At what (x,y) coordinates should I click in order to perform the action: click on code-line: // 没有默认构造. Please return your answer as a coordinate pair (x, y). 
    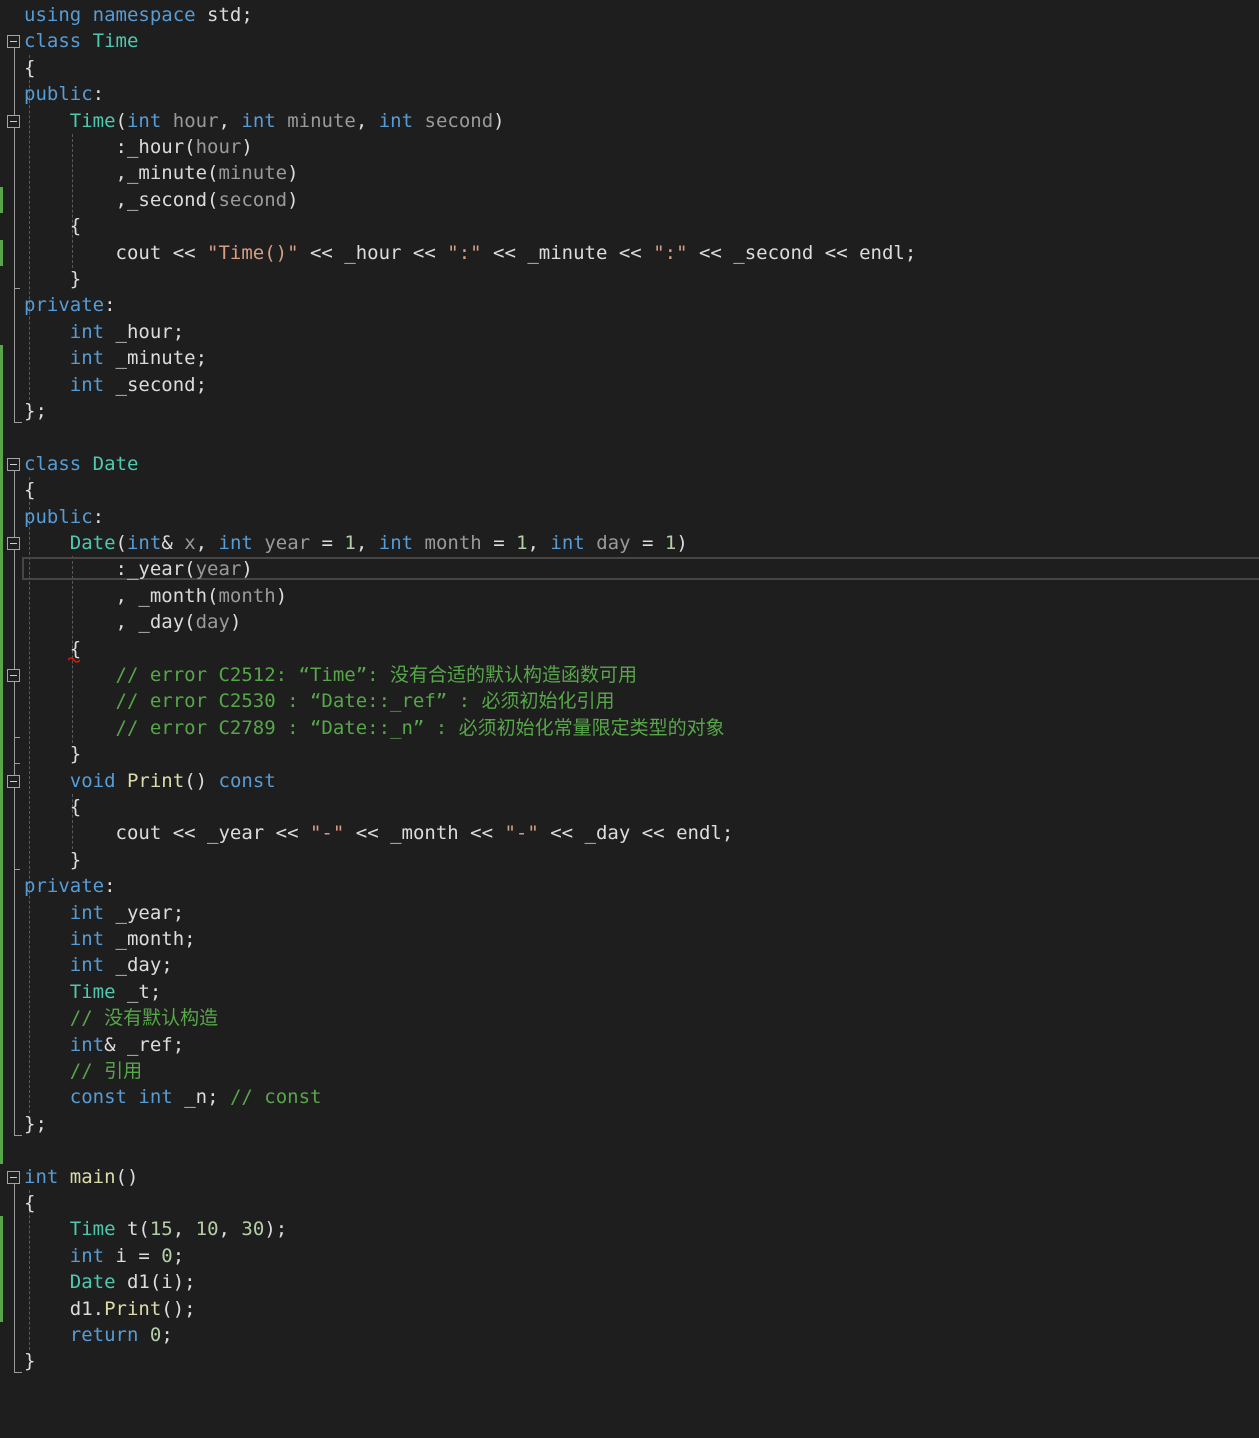
    Looking at the image, I should click on (629, 1018).